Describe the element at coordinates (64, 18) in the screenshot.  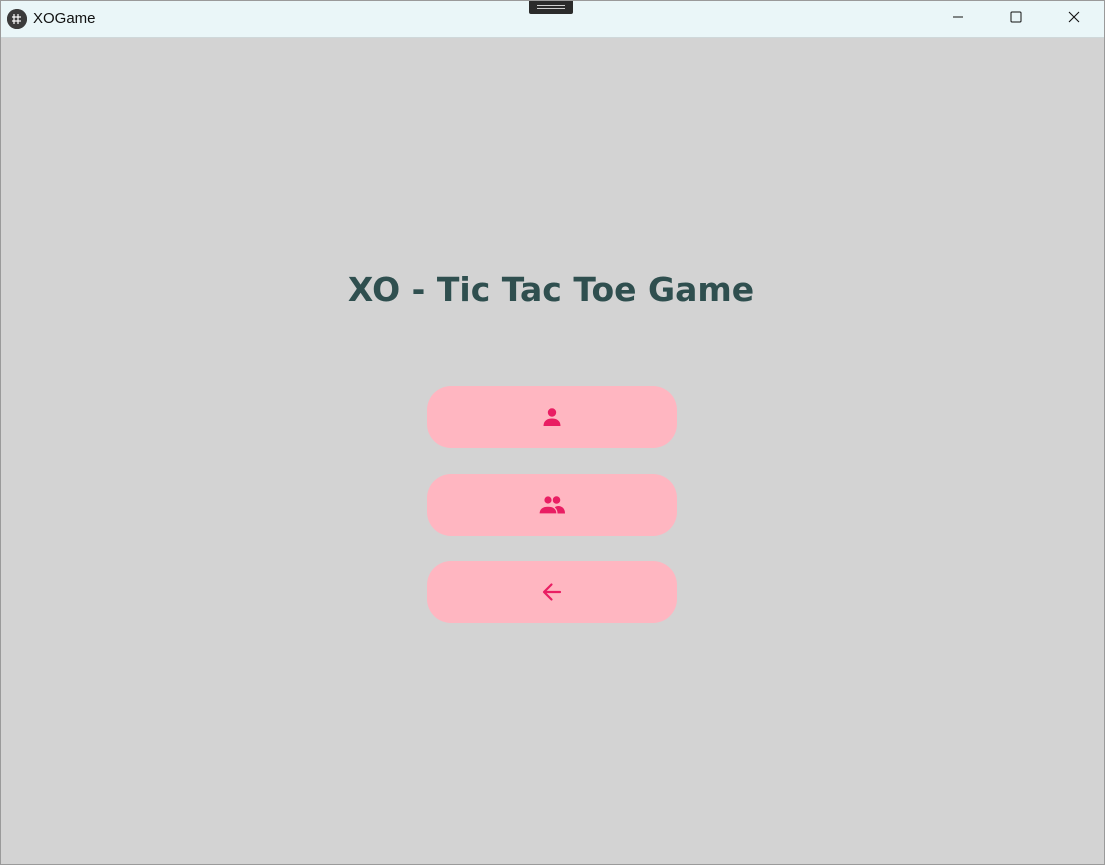
I see `window-title: XOGame` at that location.